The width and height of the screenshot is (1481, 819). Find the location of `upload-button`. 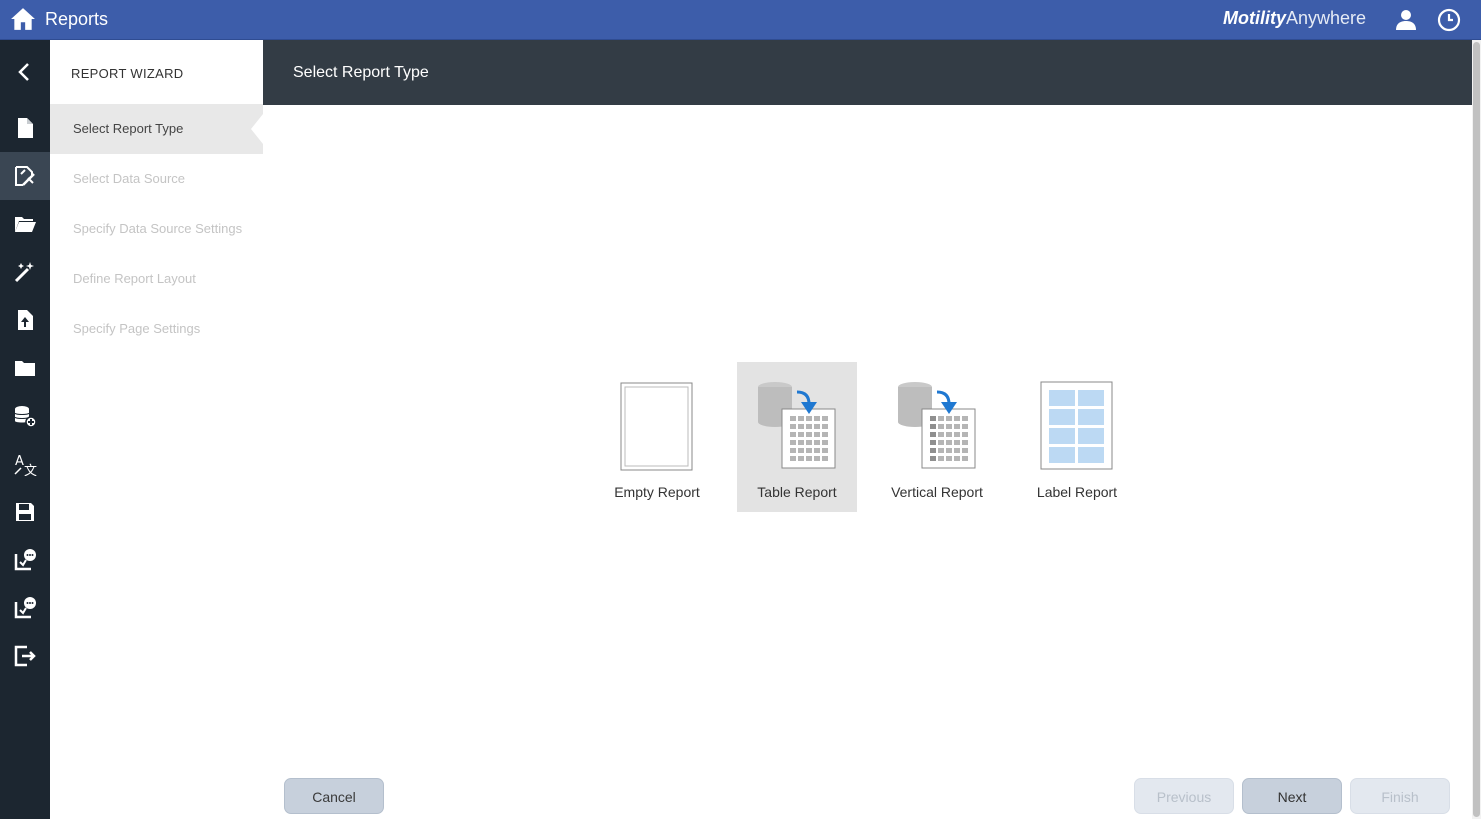

upload-button is located at coordinates (25, 320).